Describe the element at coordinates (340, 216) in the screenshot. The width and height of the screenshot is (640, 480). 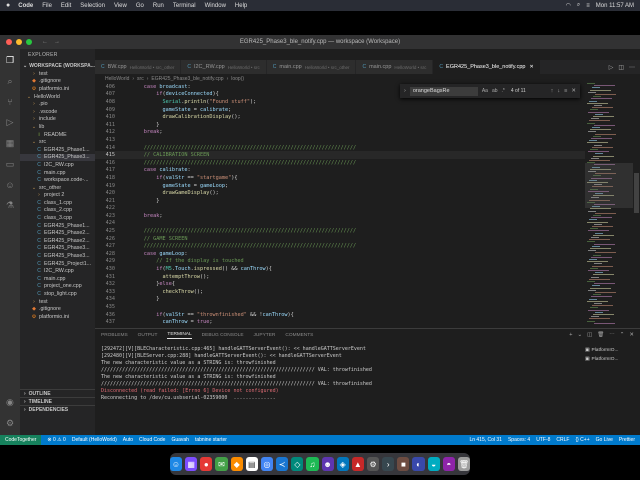
I see `code-line: 423 break;` at that location.